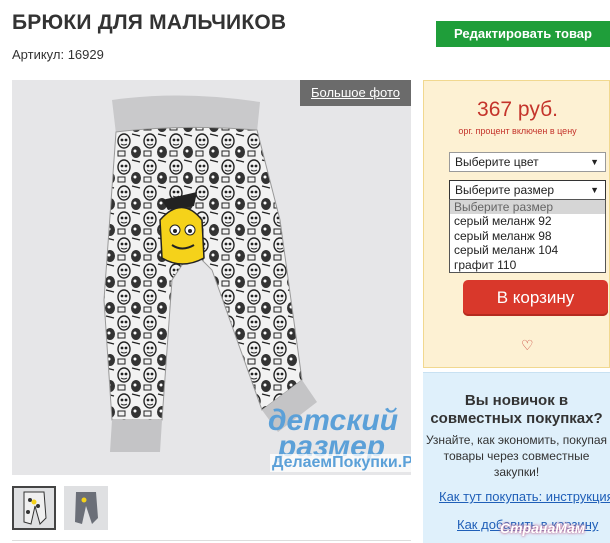  I want to click on color-select: Выберите цвет ▼, so click(527, 162).